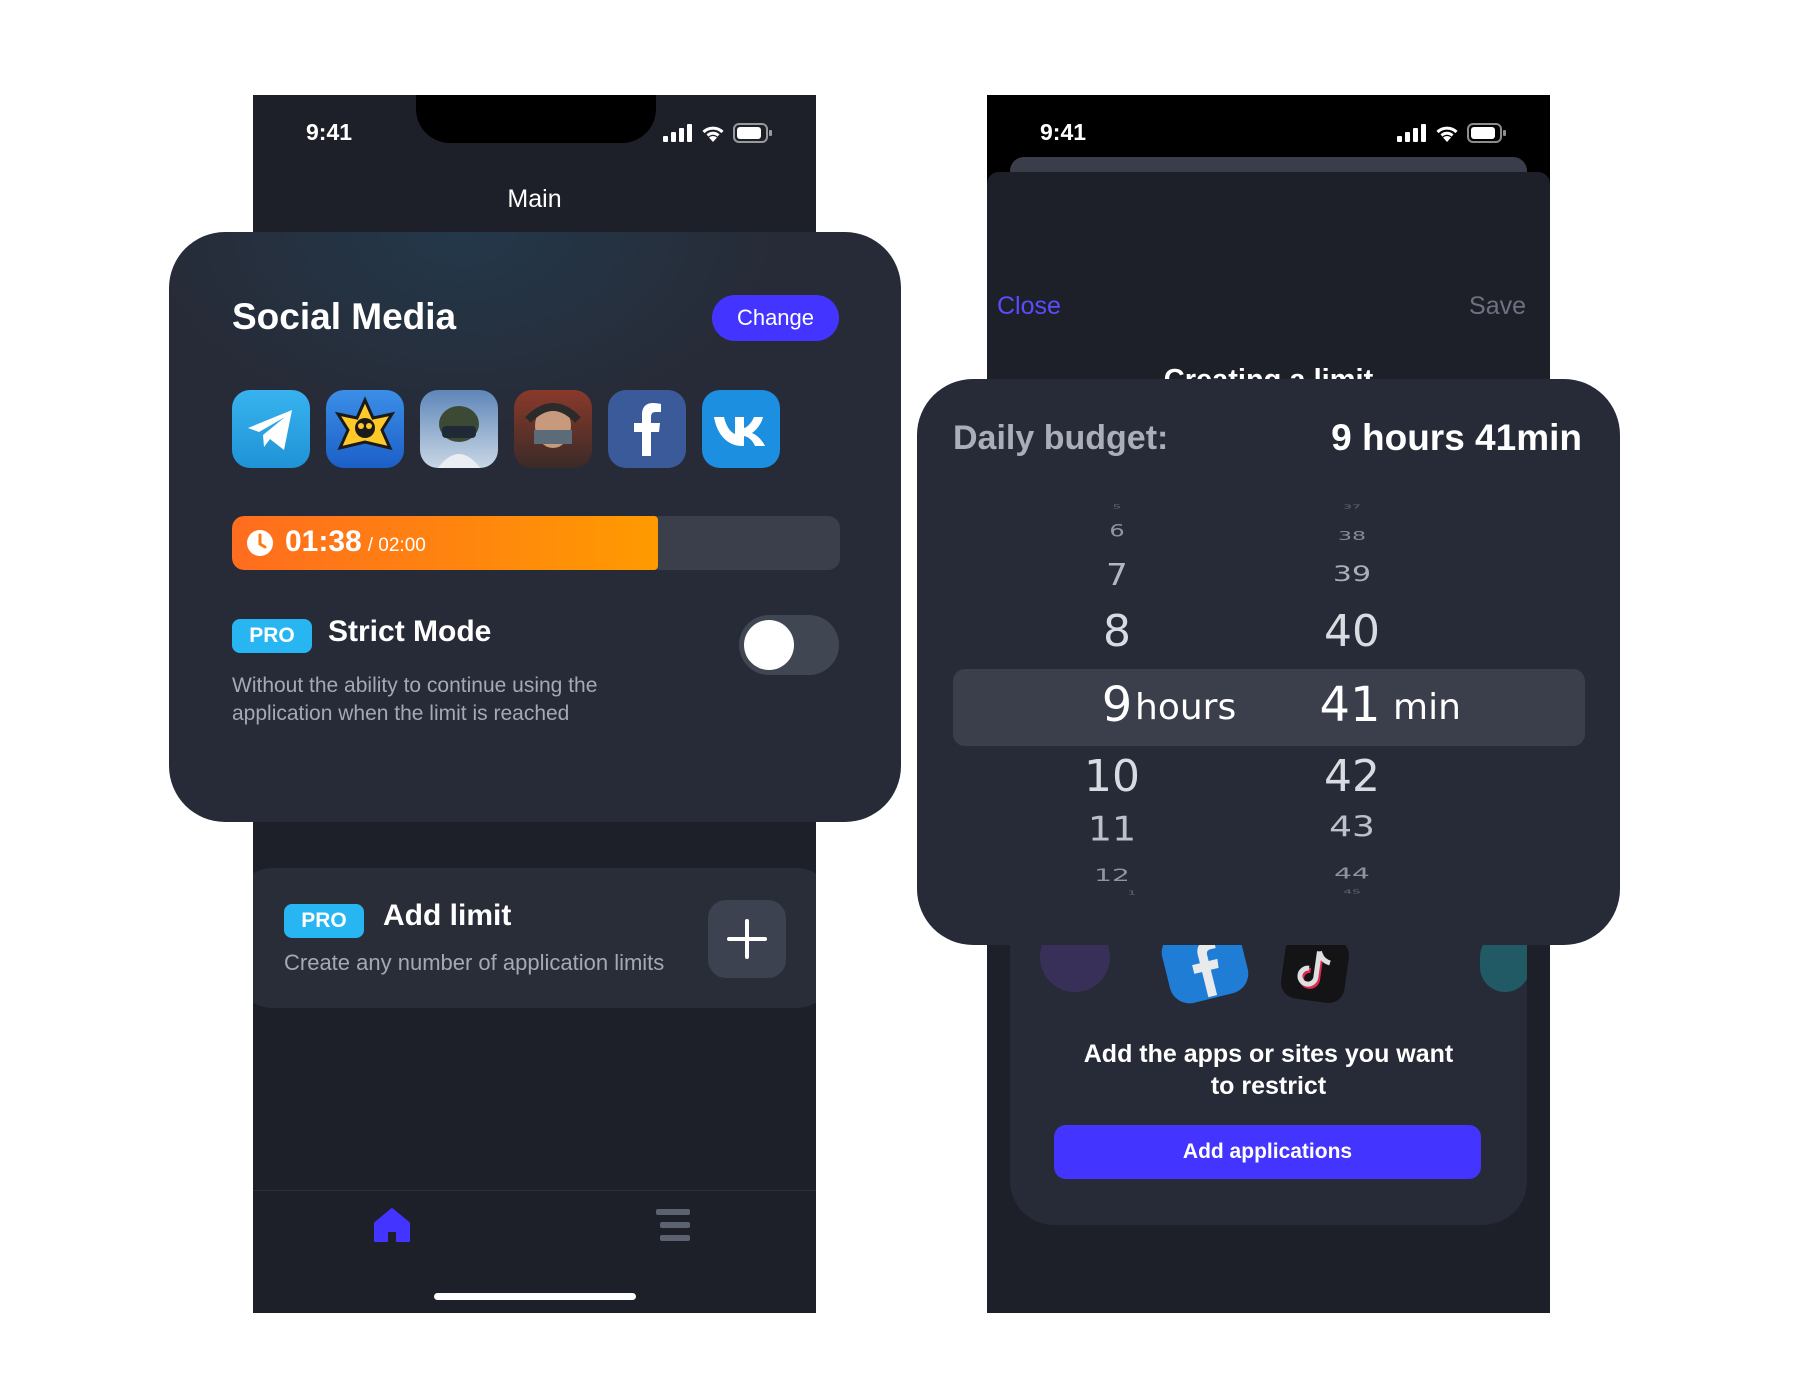 This screenshot has width=1800, height=1400. What do you see at coordinates (1112, 829) in the screenshot?
I see `hour-option: 11` at bounding box center [1112, 829].